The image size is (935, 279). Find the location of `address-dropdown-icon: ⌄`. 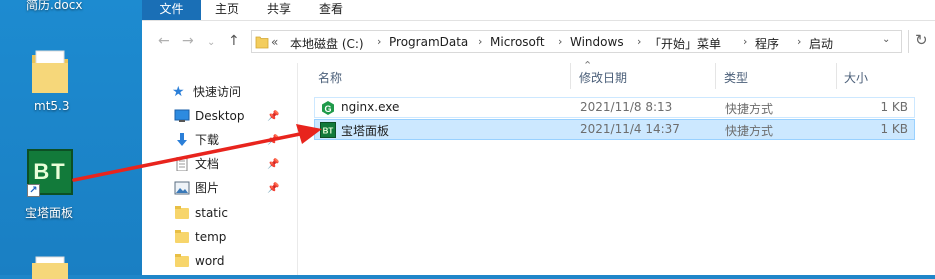

address-dropdown-icon: ⌄ is located at coordinates (886, 39).